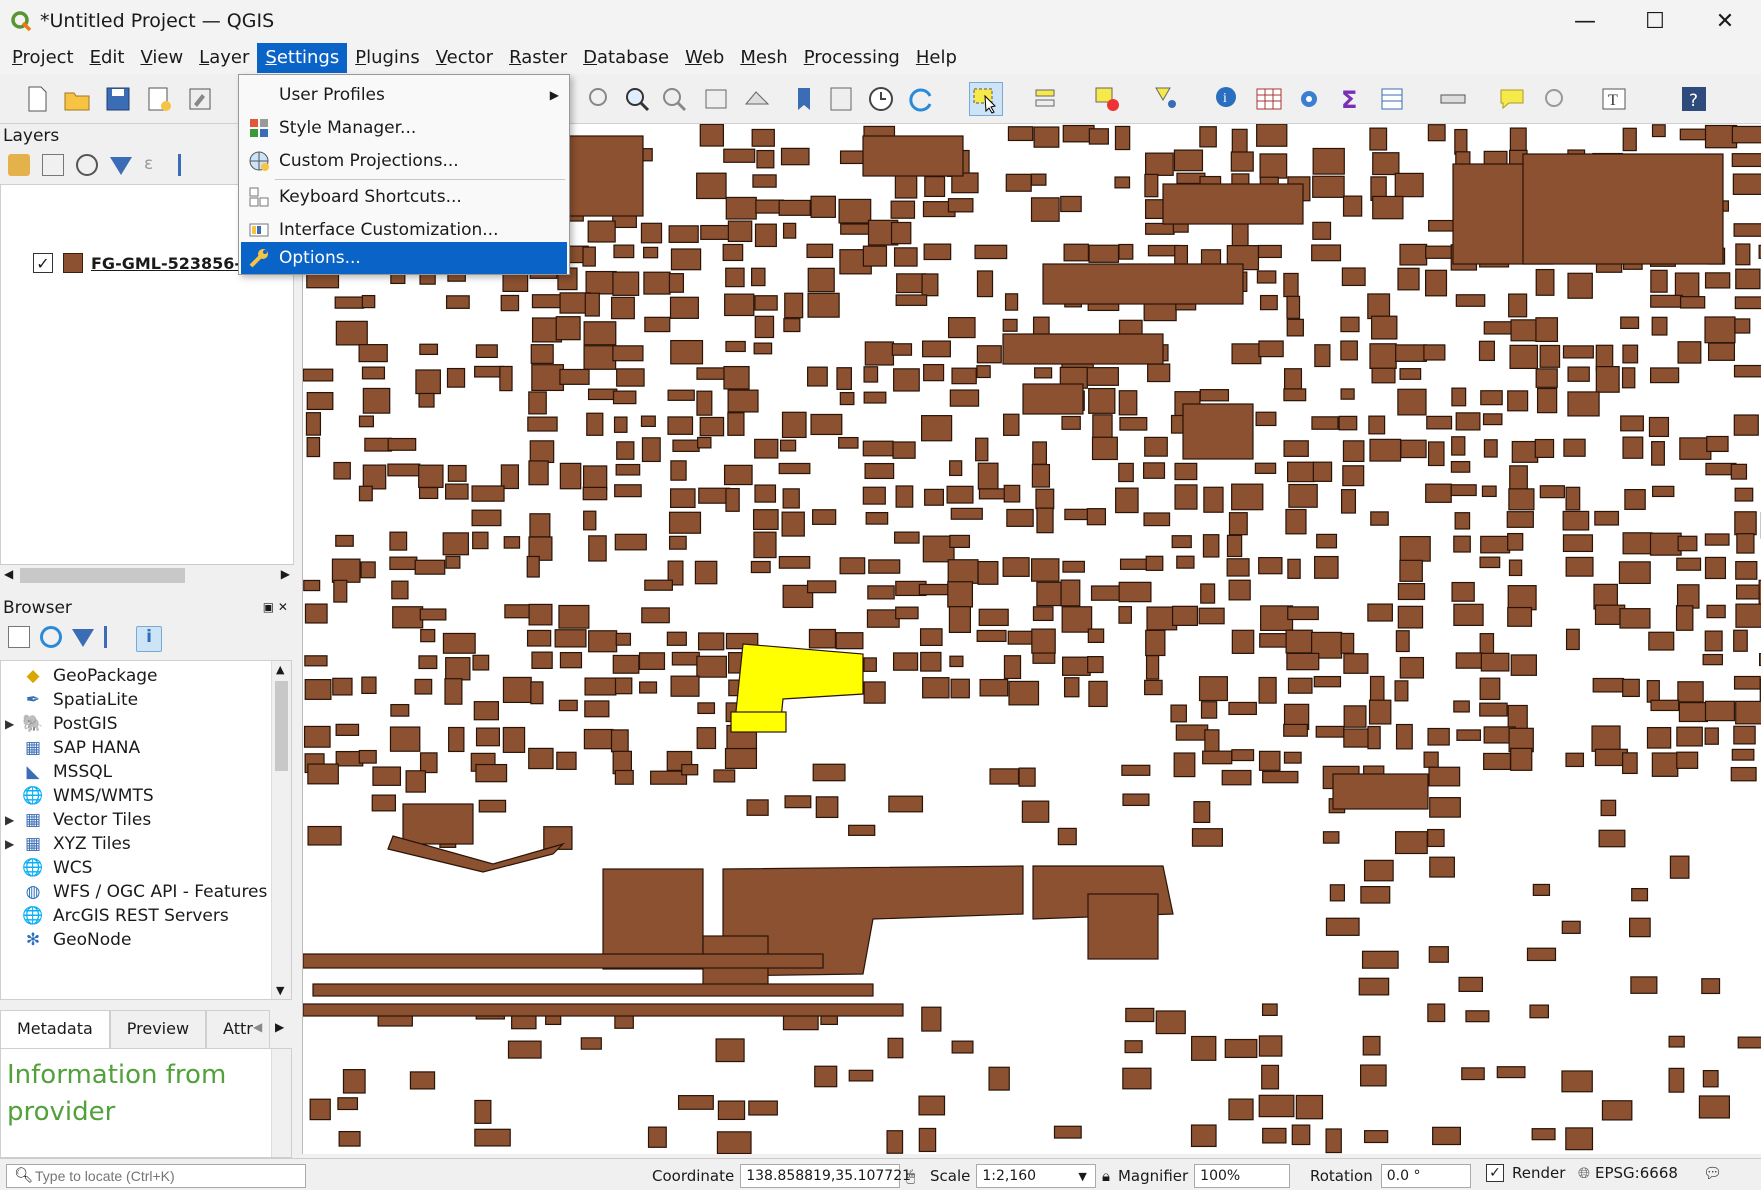 The image size is (1761, 1190). Describe the element at coordinates (1228, 99) in the screenshot. I see `identify-features-icon: i` at that location.